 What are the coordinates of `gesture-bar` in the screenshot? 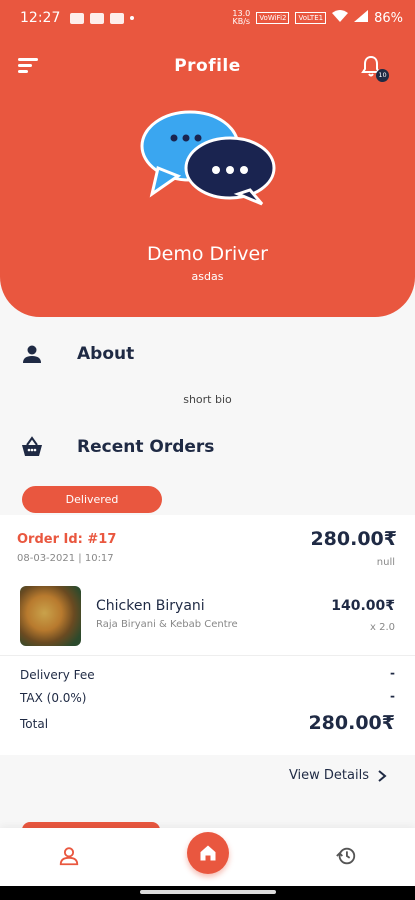 It's located at (207, 893).